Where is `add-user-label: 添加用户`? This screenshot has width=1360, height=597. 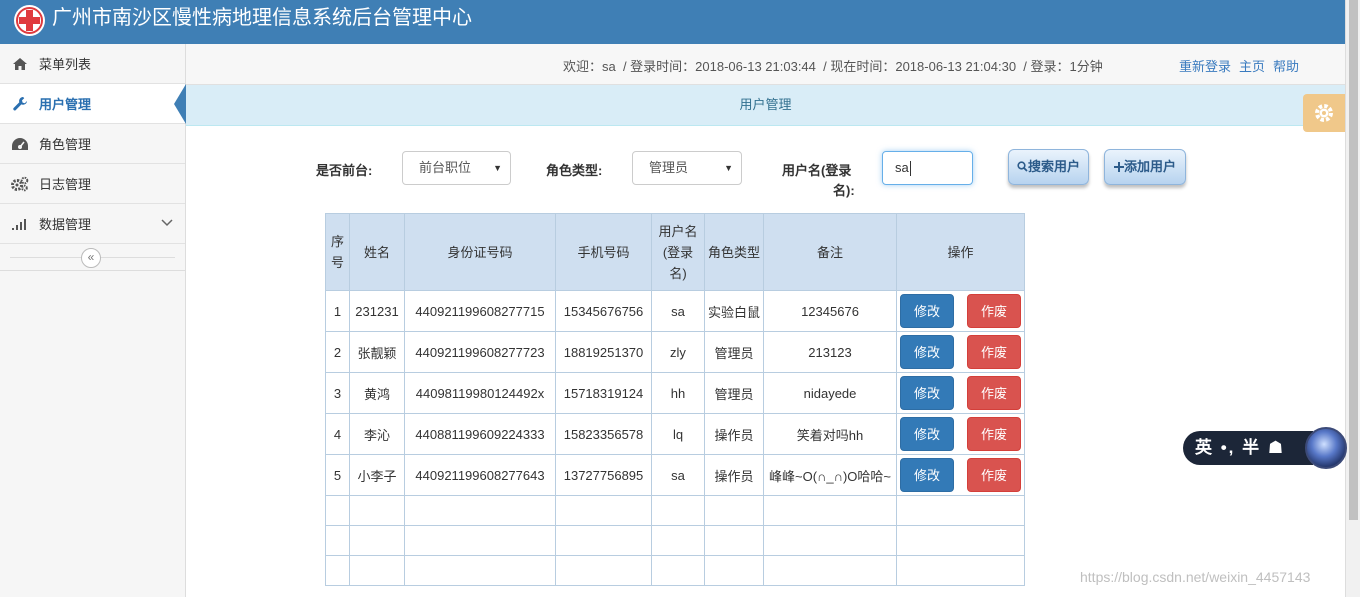
add-user-label: 添加用户 is located at coordinates (1149, 166).